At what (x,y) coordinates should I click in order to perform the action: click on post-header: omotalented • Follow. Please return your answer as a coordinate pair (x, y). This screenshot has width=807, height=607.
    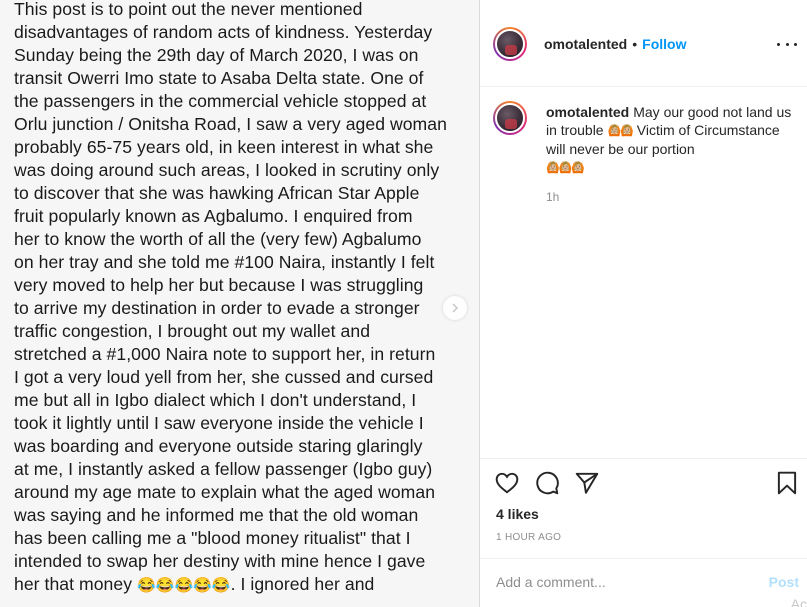
    Looking at the image, I should click on (643, 43).